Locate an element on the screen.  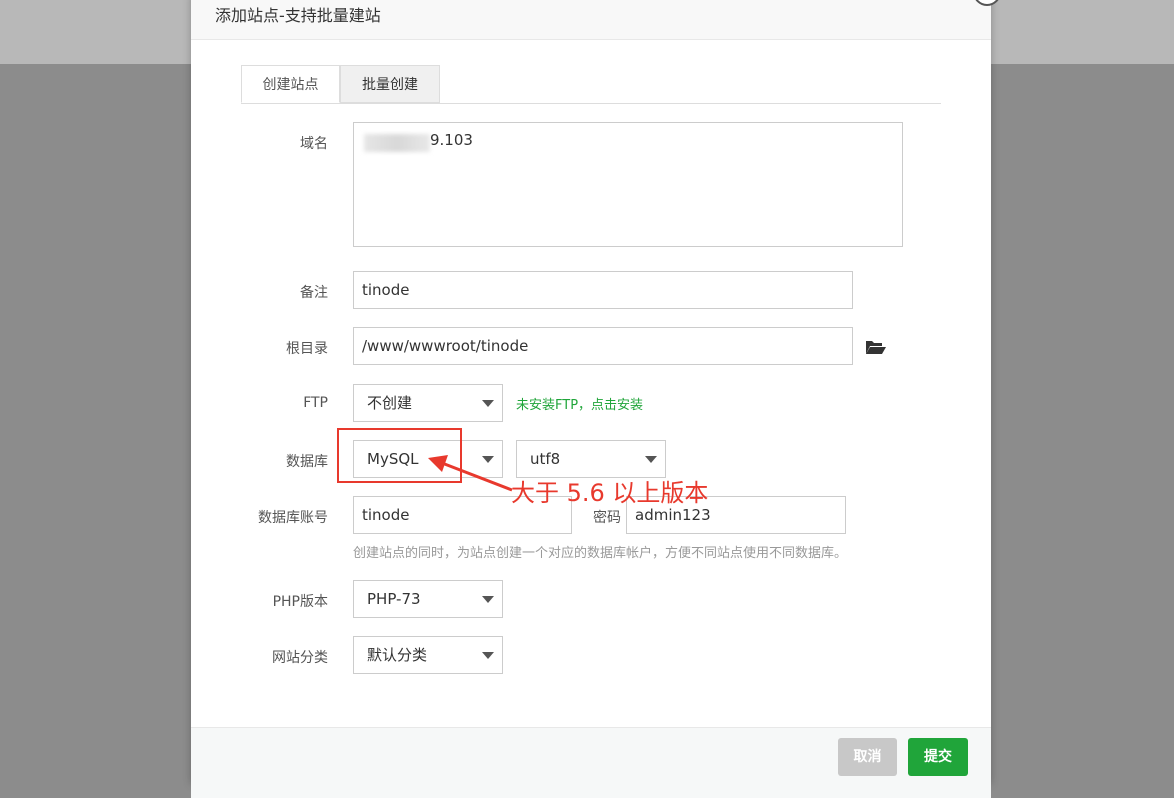
db-password-label: 密码 is located at coordinates (607, 518).